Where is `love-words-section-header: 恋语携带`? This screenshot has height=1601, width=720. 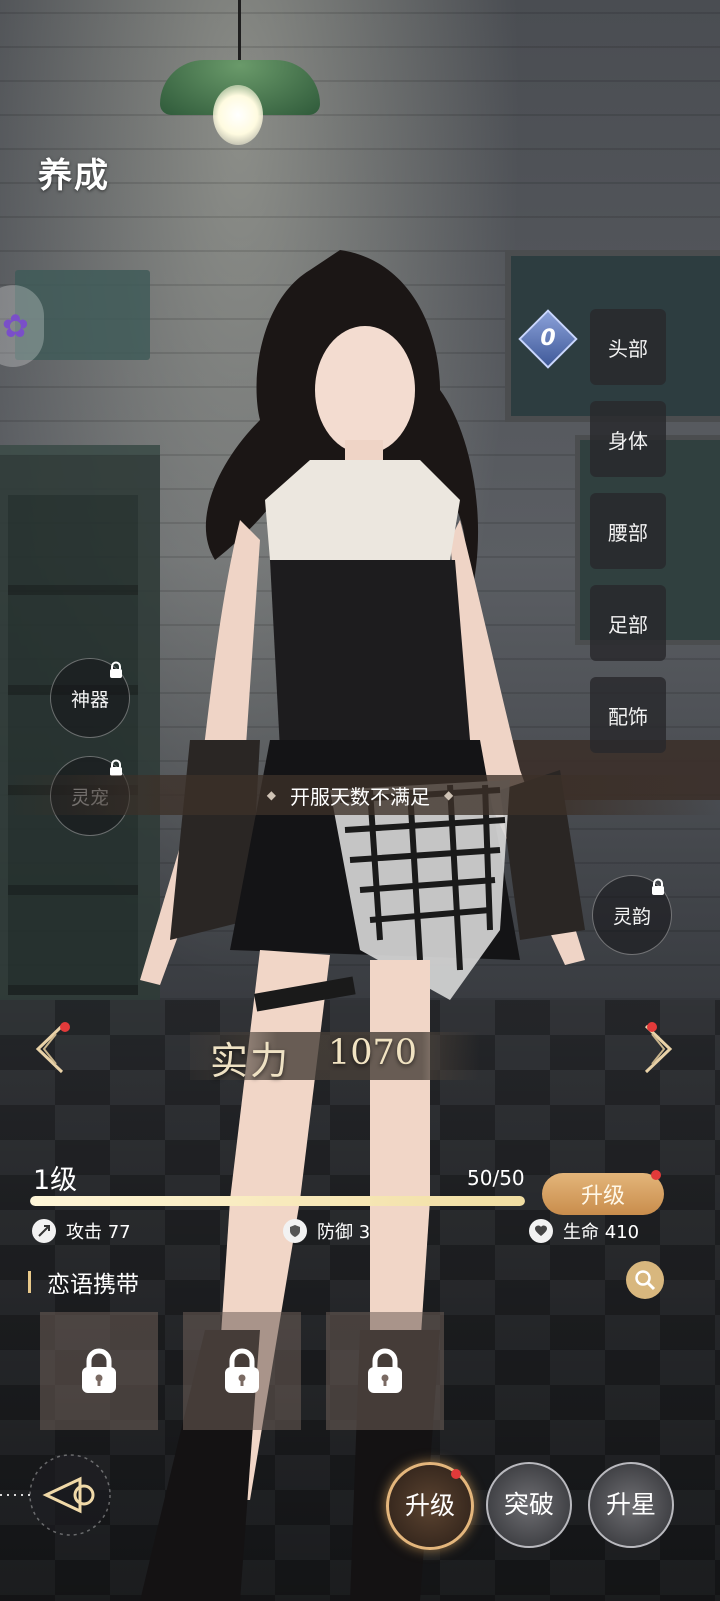 love-words-section-header: 恋语携带 is located at coordinates (83, 1282).